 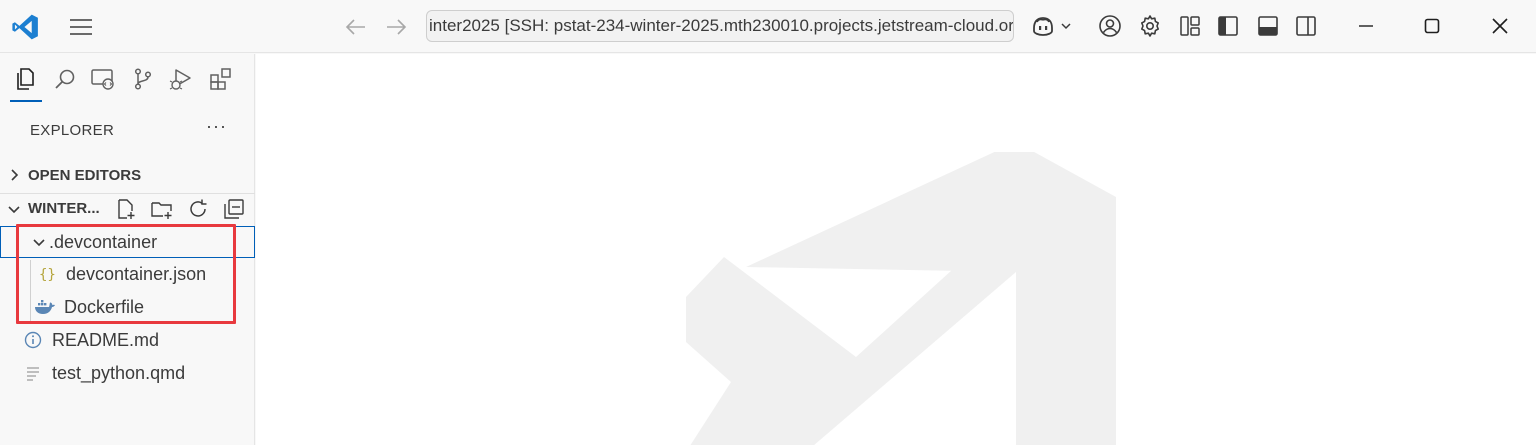 I want to click on more-actions-button: ···, so click(x=216, y=126).